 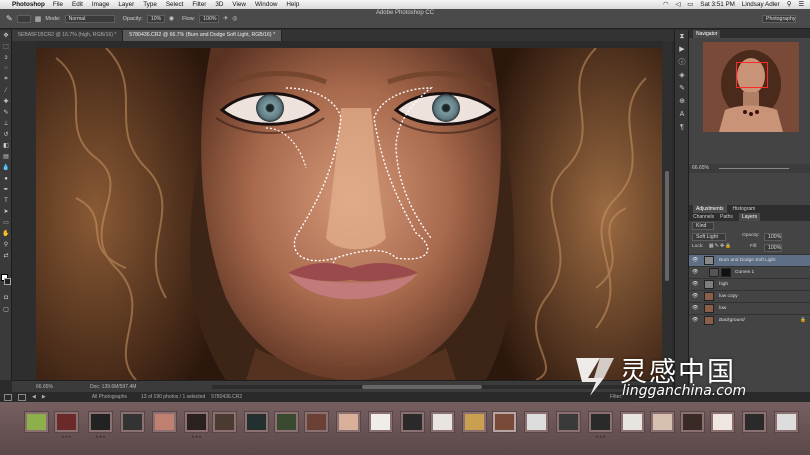 I want to click on second-window-icon, so click(x=22, y=397).